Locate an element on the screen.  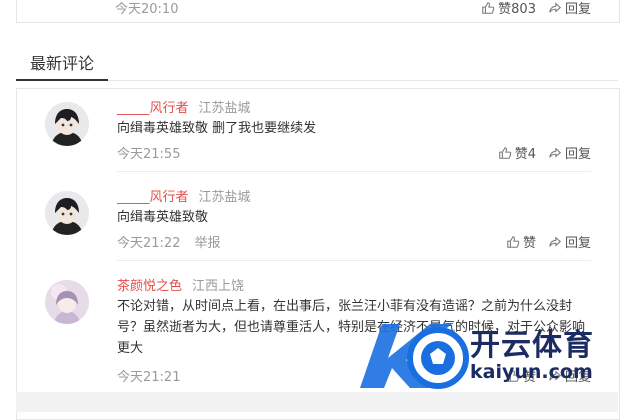
like-button: 赞4 is located at coordinates (517, 152).